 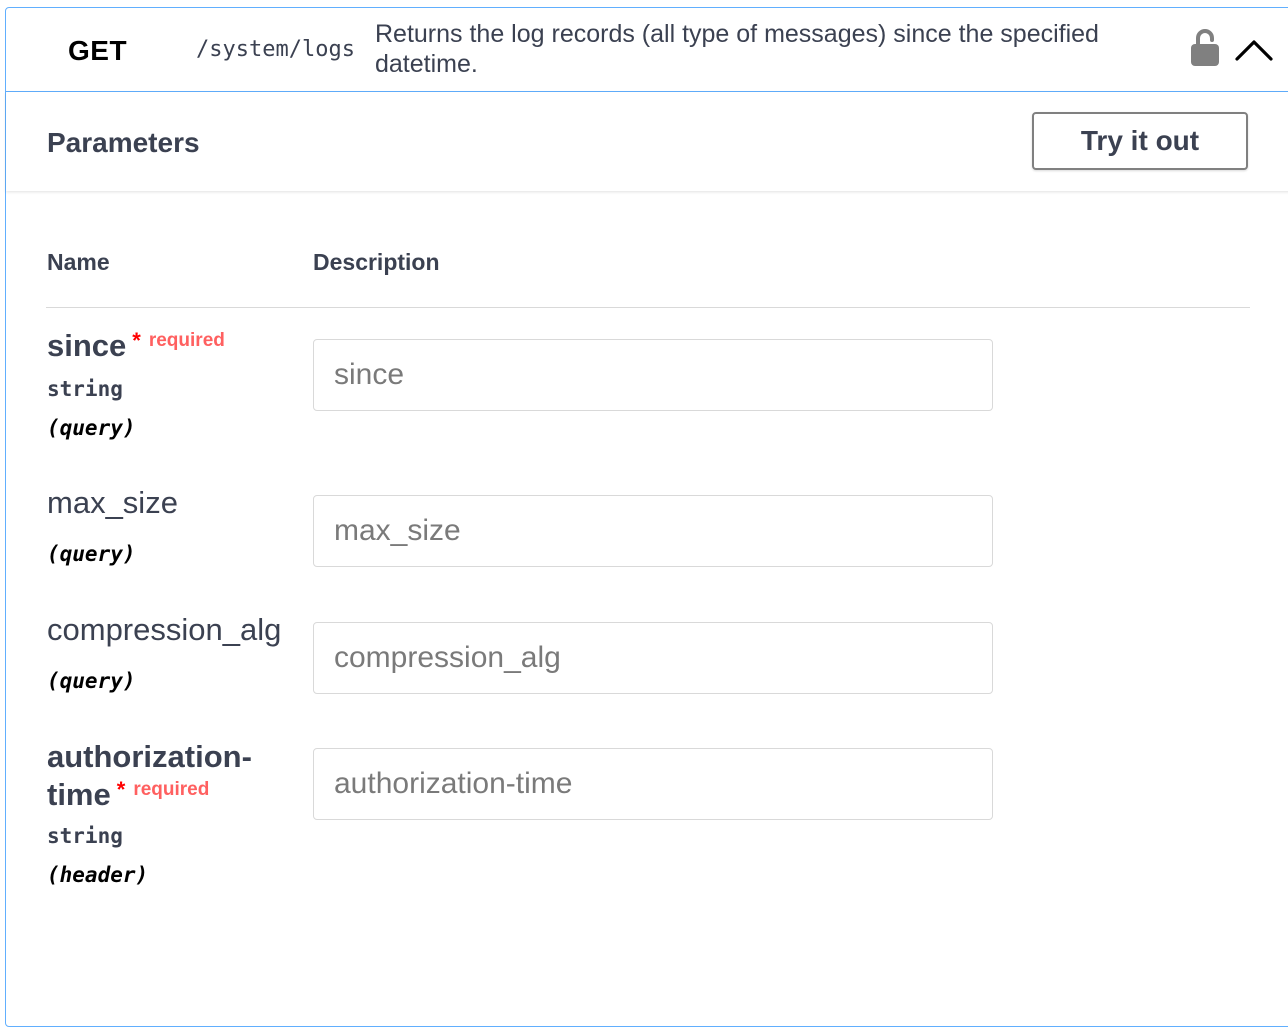 I want to click on authorization-time-input, so click(x=653, y=784).